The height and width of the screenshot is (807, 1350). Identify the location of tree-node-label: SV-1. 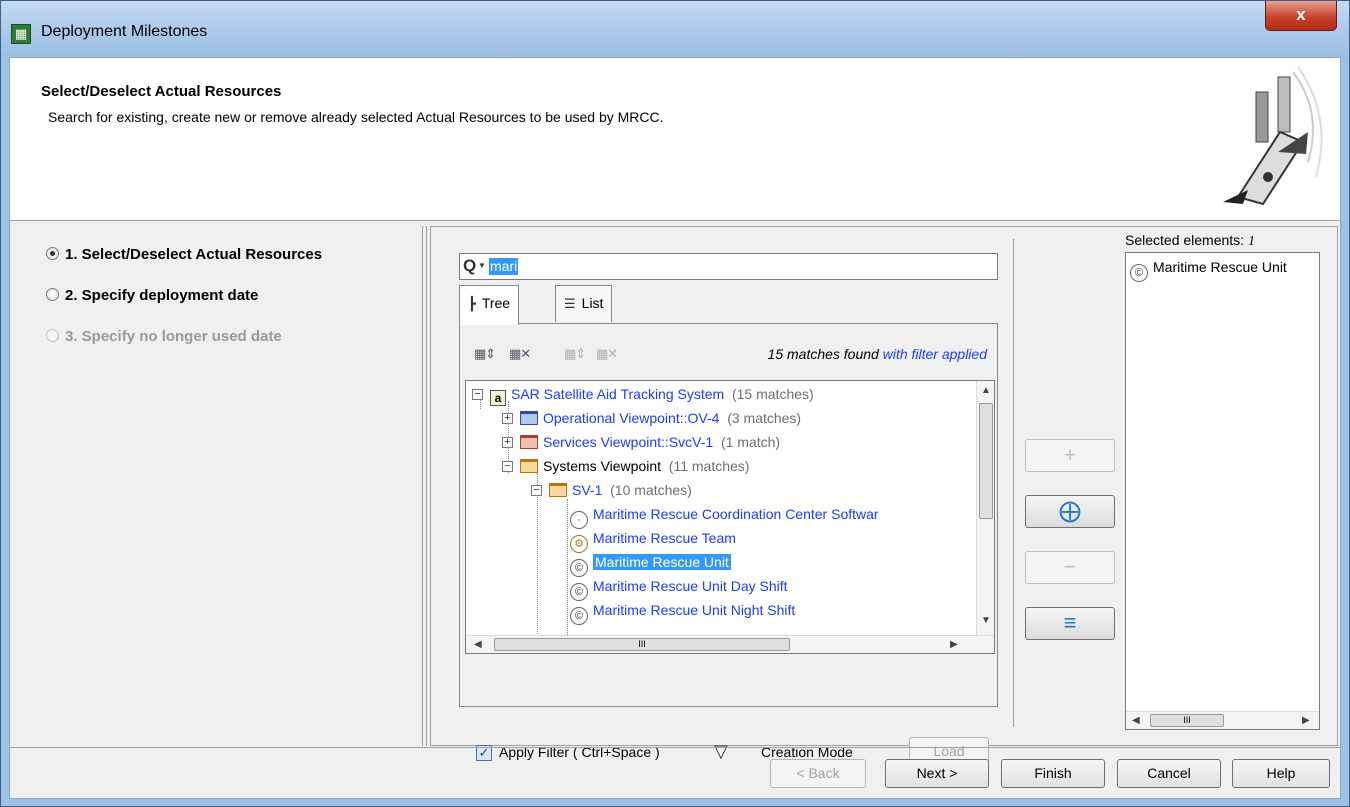
(587, 490).